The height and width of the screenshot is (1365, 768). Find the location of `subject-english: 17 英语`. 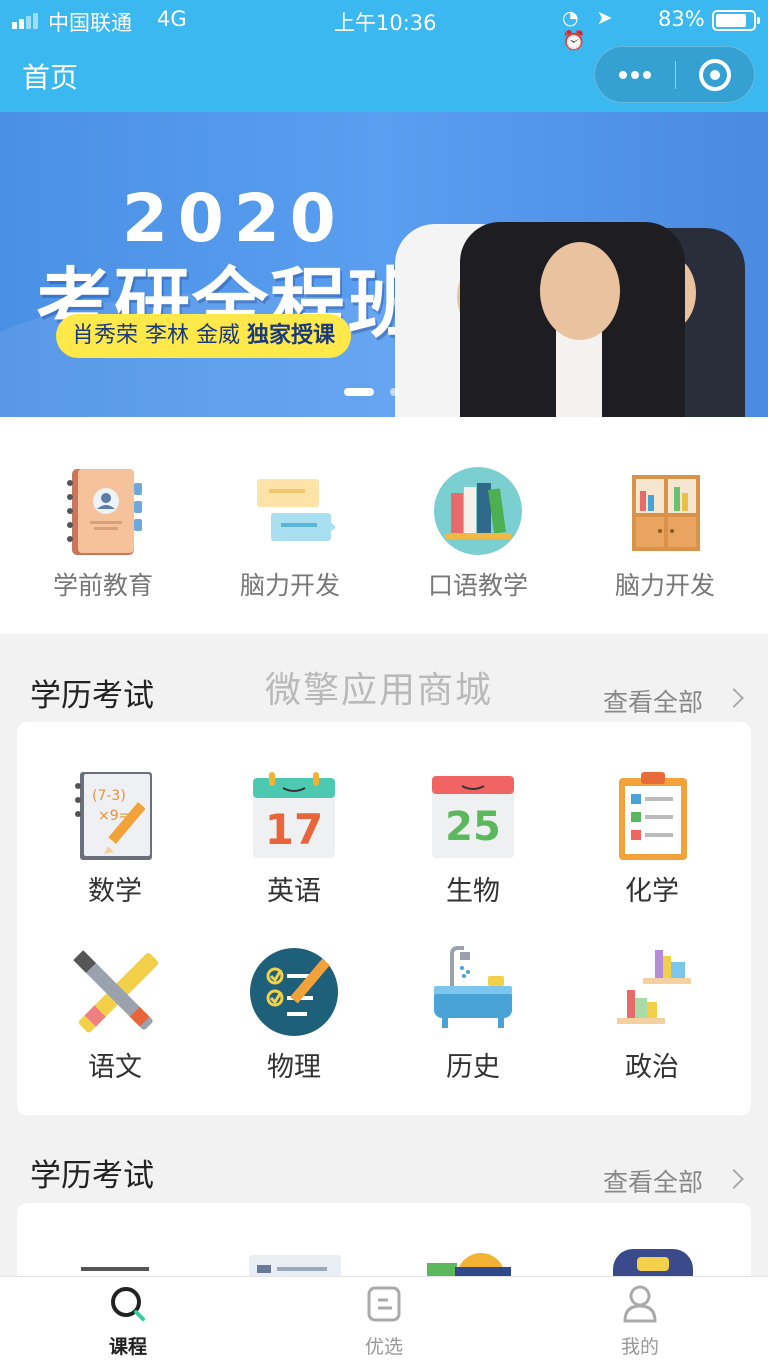

subject-english: 17 英语 is located at coordinates (294, 845).